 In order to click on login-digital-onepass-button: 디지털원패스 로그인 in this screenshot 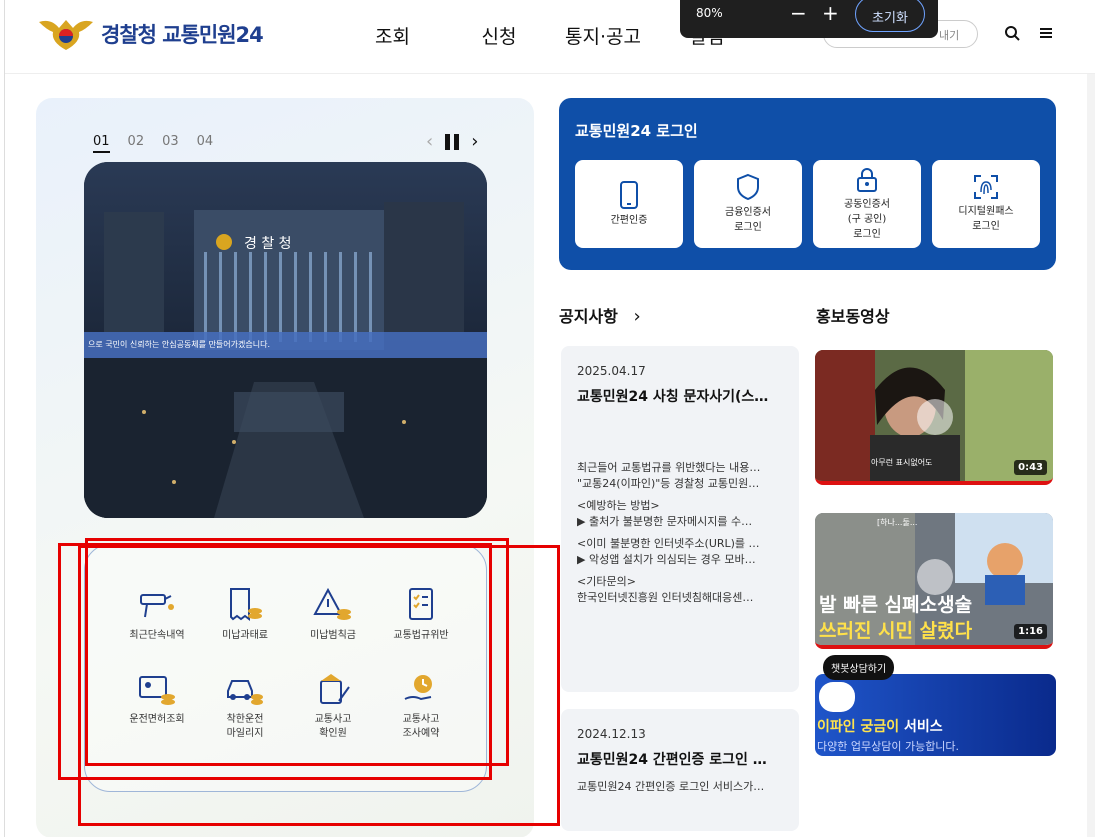, I will do `click(986, 204)`.